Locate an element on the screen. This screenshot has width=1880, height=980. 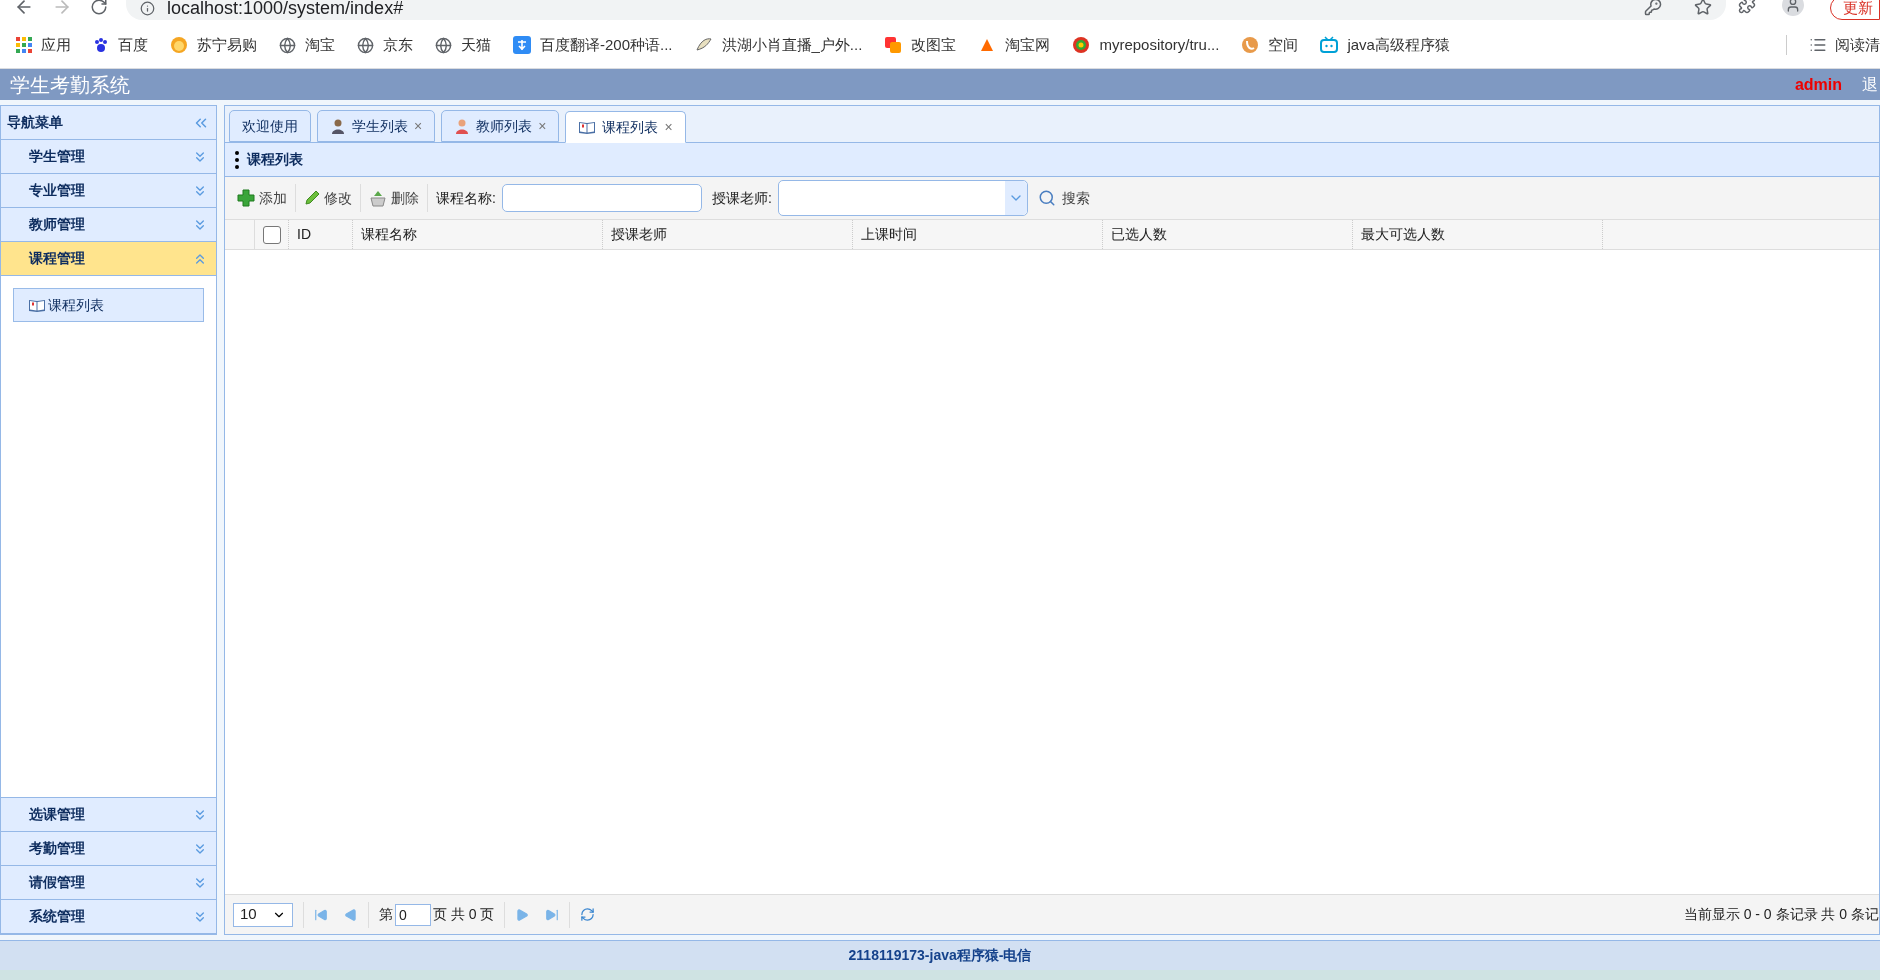
teacher-select is located at coordinates (902, 198).